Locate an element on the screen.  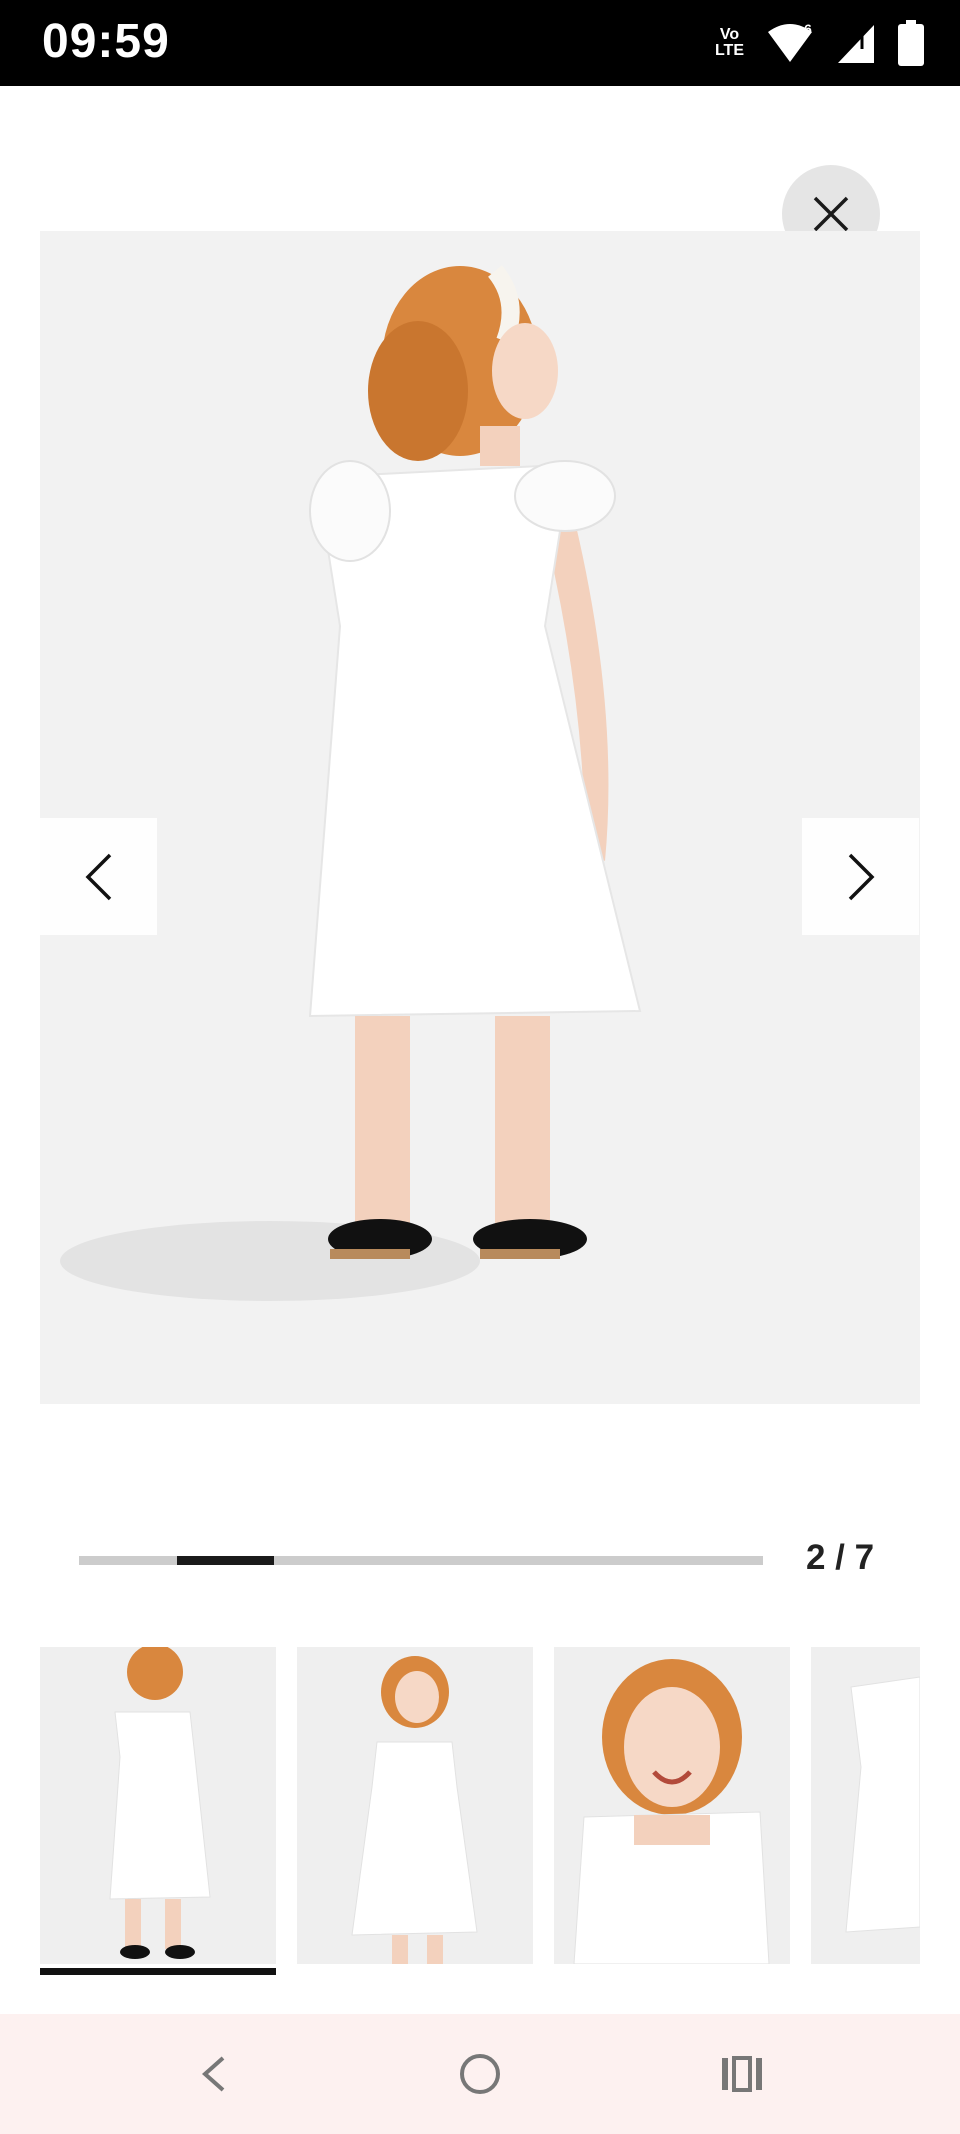
nav-recents-button is located at coordinates (742, 2074).